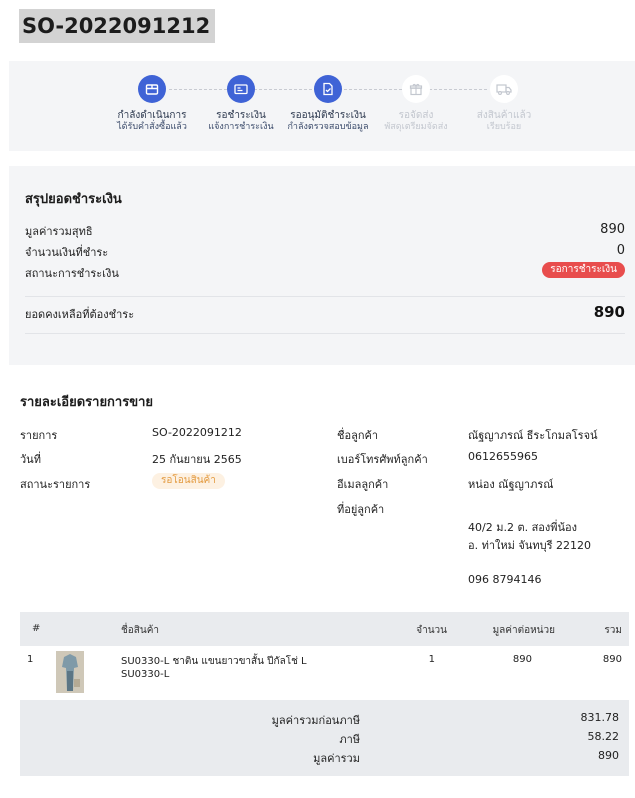 This screenshot has width=635, height=798. What do you see at coordinates (431, 659) in the screenshot?
I see `product-qty: 1` at bounding box center [431, 659].